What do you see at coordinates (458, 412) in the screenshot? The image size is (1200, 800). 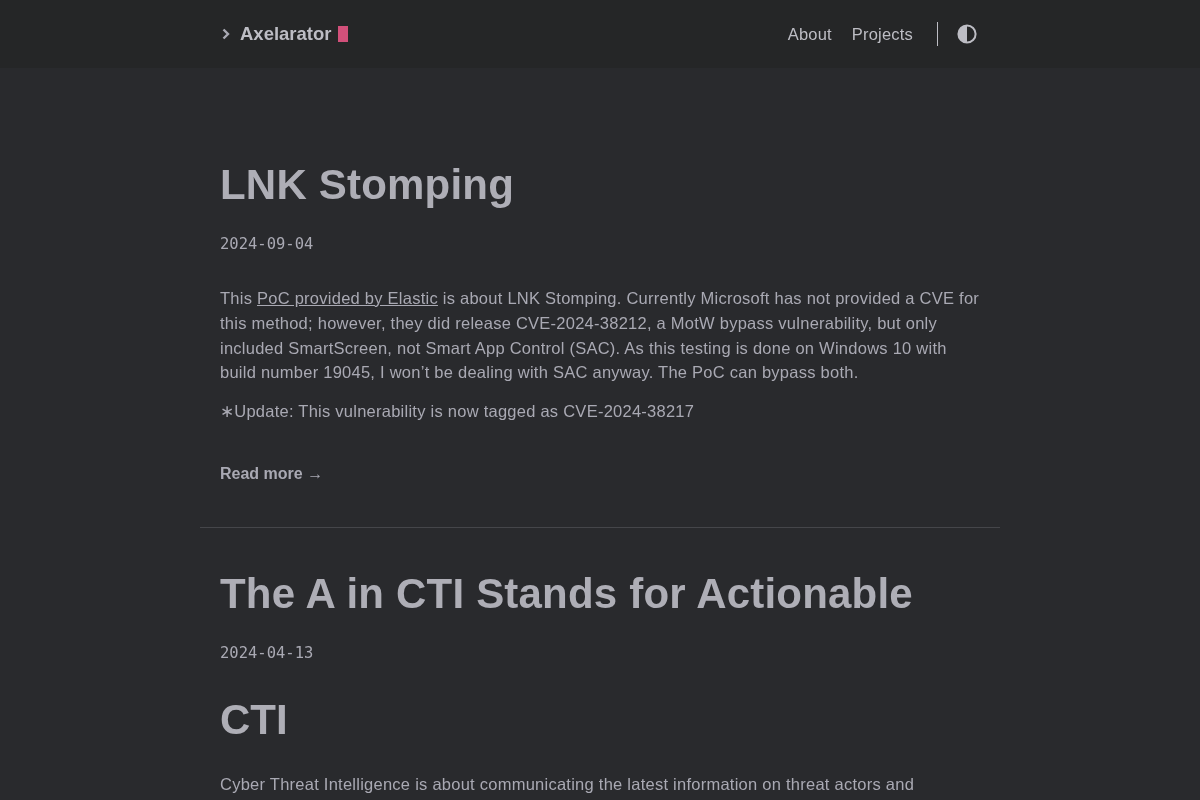 I see `post-paragraph: ∗Update: This vulnerability is now tagged as CVE-2024-38217` at bounding box center [458, 412].